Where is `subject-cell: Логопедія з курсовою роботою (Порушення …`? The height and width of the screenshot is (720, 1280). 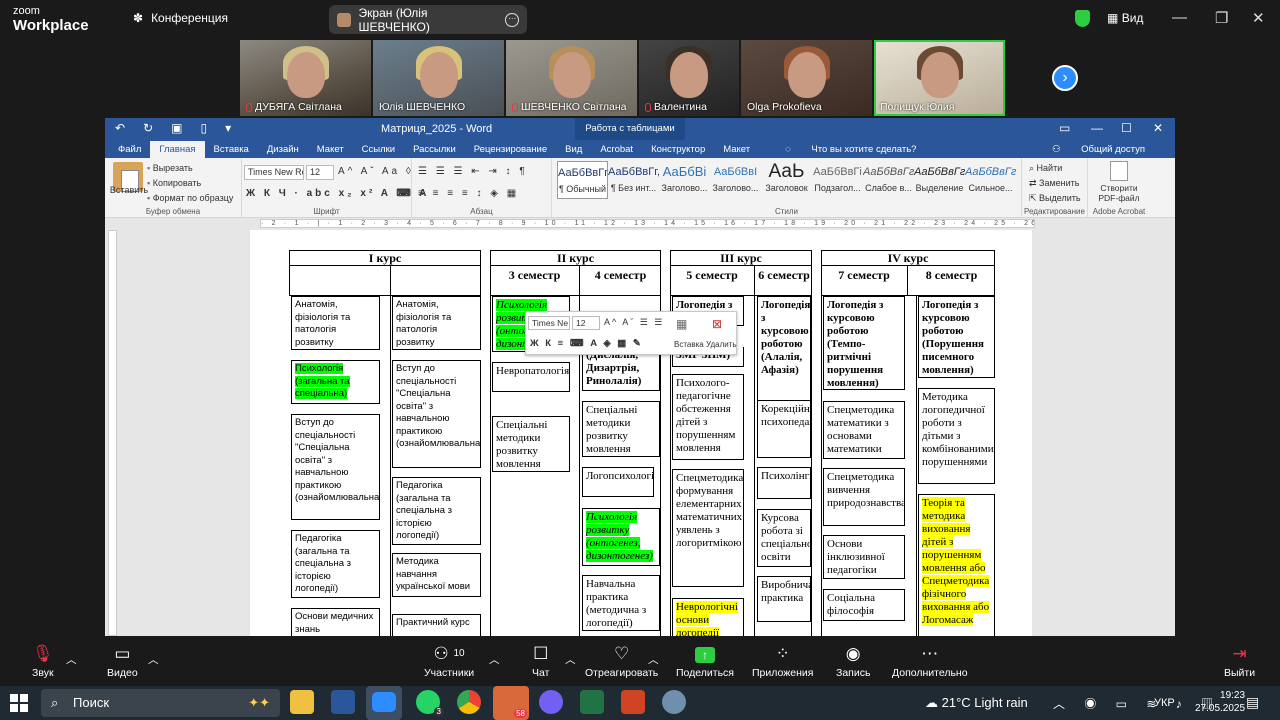 subject-cell: Логопедія з курсовою роботою (Порушення … is located at coordinates (956, 337).